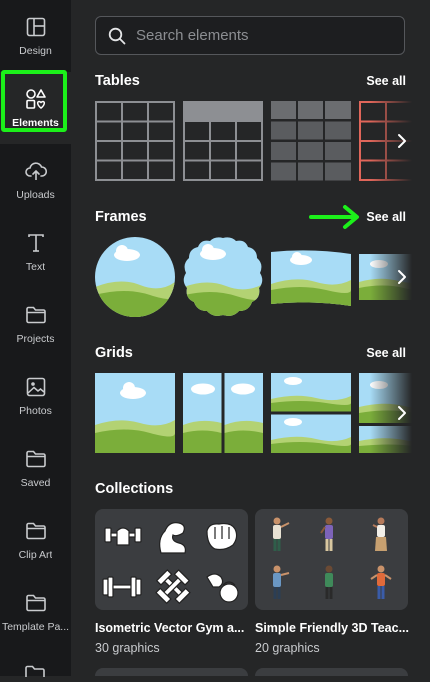 Image resolution: width=430 pixels, height=682 pixels. Describe the element at coordinates (35, 411) in the screenshot. I see `sidebar-item-label: Photos` at that location.